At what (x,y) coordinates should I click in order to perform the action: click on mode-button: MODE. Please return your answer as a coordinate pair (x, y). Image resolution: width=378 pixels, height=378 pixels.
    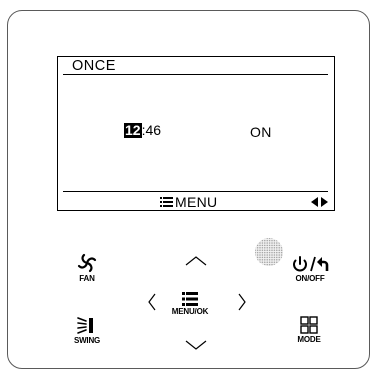
    Looking at the image, I should click on (309, 330).